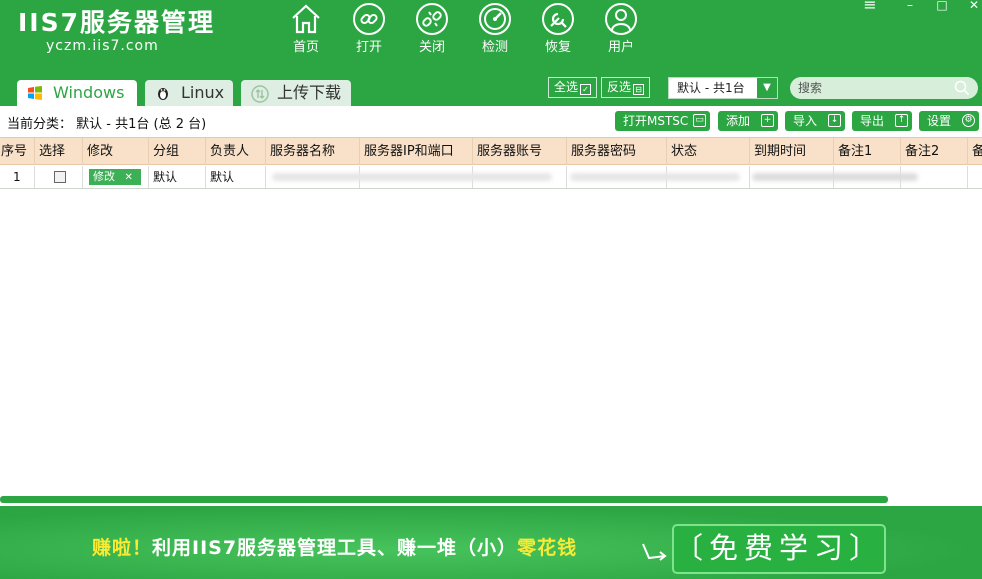 This screenshot has height=579, width=982. What do you see at coordinates (873, 88) in the screenshot?
I see `search-input` at bounding box center [873, 88].